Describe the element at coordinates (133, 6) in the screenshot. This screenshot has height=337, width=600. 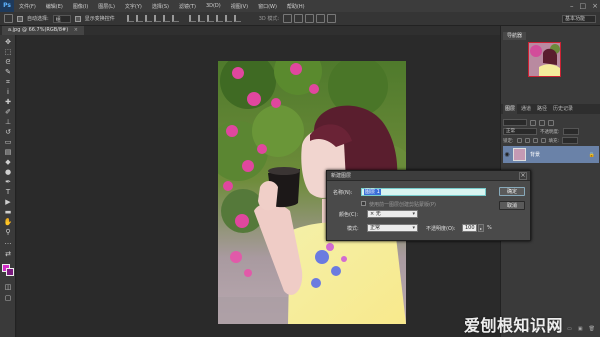
I see `menu-type: 文字(Y)` at that location.